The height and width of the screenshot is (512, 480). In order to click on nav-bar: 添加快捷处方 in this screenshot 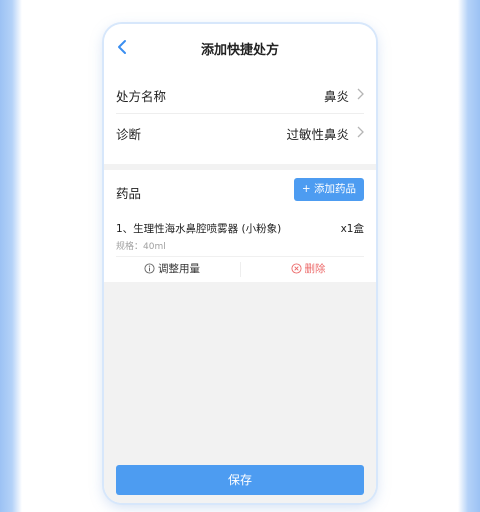, I will do `click(240, 47)`.